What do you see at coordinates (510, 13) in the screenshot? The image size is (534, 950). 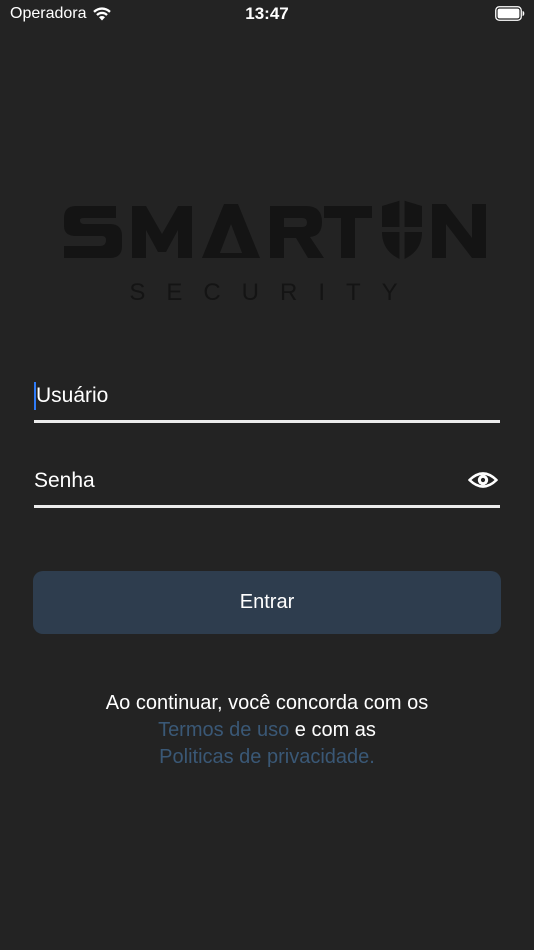 I see `battery-icon` at bounding box center [510, 13].